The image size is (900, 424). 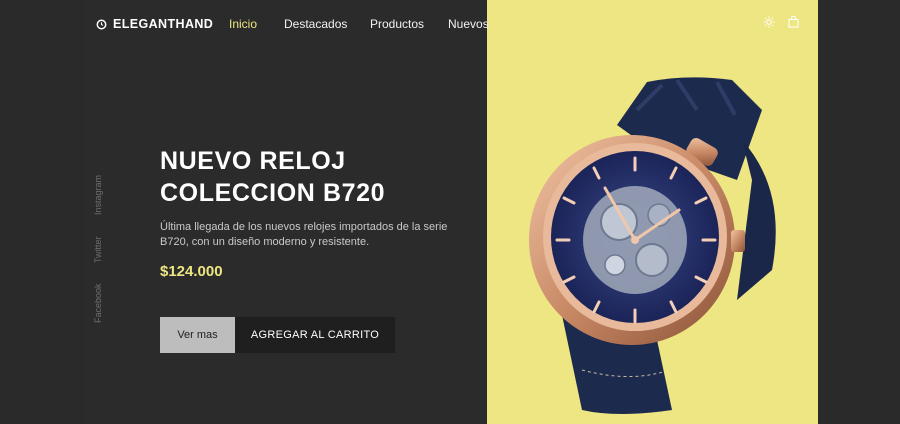 What do you see at coordinates (101, 24) in the screenshot?
I see `watch-logo-icon` at bounding box center [101, 24].